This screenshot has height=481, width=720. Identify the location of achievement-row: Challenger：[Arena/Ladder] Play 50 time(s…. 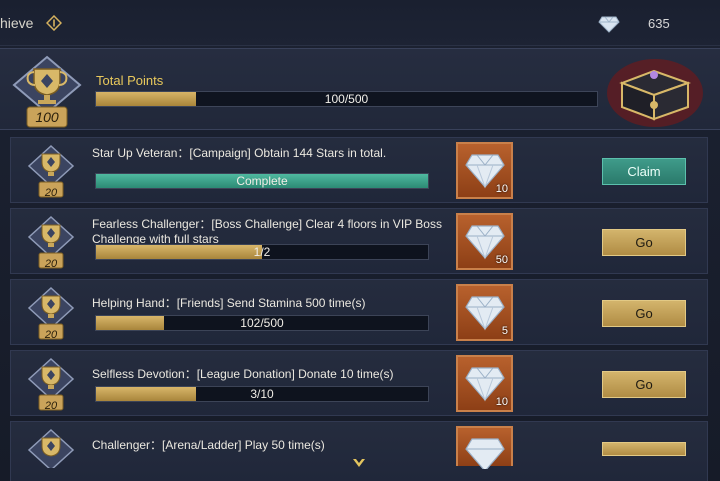
(359, 451).